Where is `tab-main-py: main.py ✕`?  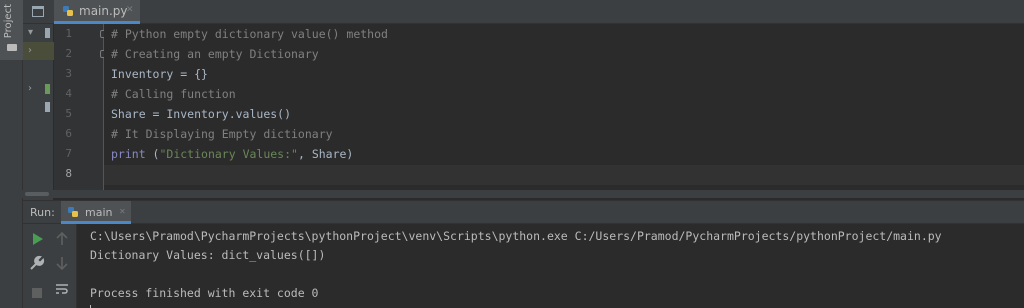
tab-main-py: main.py ✕ is located at coordinates (97, 12).